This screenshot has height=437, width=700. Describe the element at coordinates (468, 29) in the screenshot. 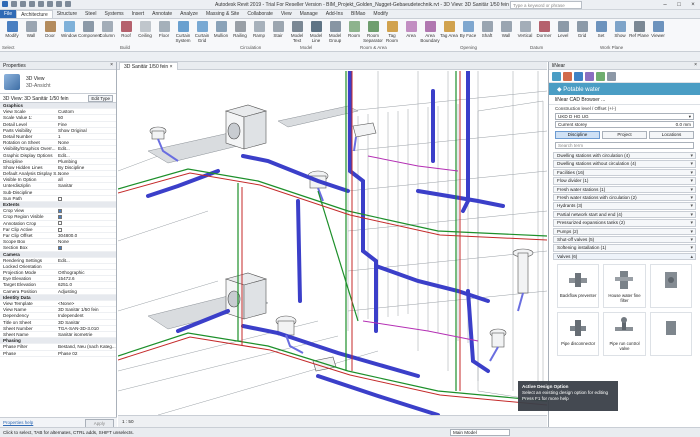

I see `tool-by-face: By Face` at that location.